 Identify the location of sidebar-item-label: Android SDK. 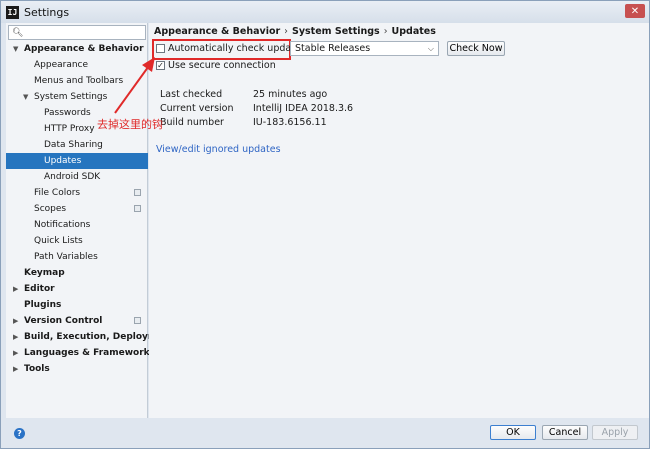
(72, 177).